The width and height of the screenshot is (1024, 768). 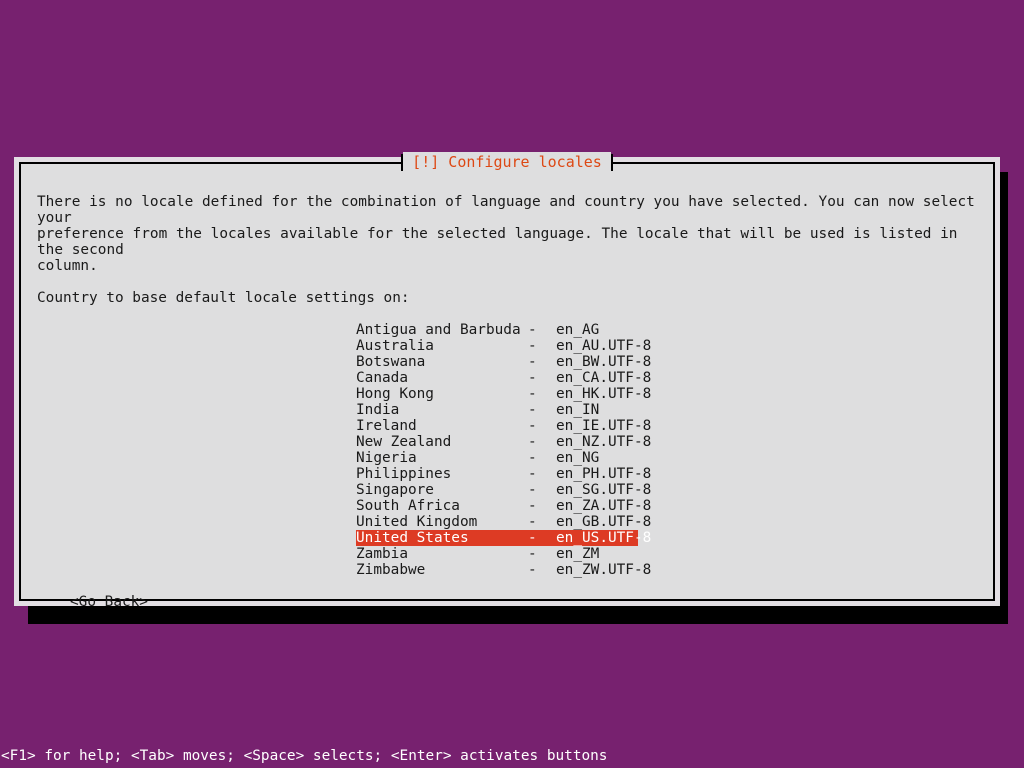 What do you see at coordinates (503, 426) in the screenshot?
I see `locale-row: Ireland - en_IE.UTF-8` at bounding box center [503, 426].